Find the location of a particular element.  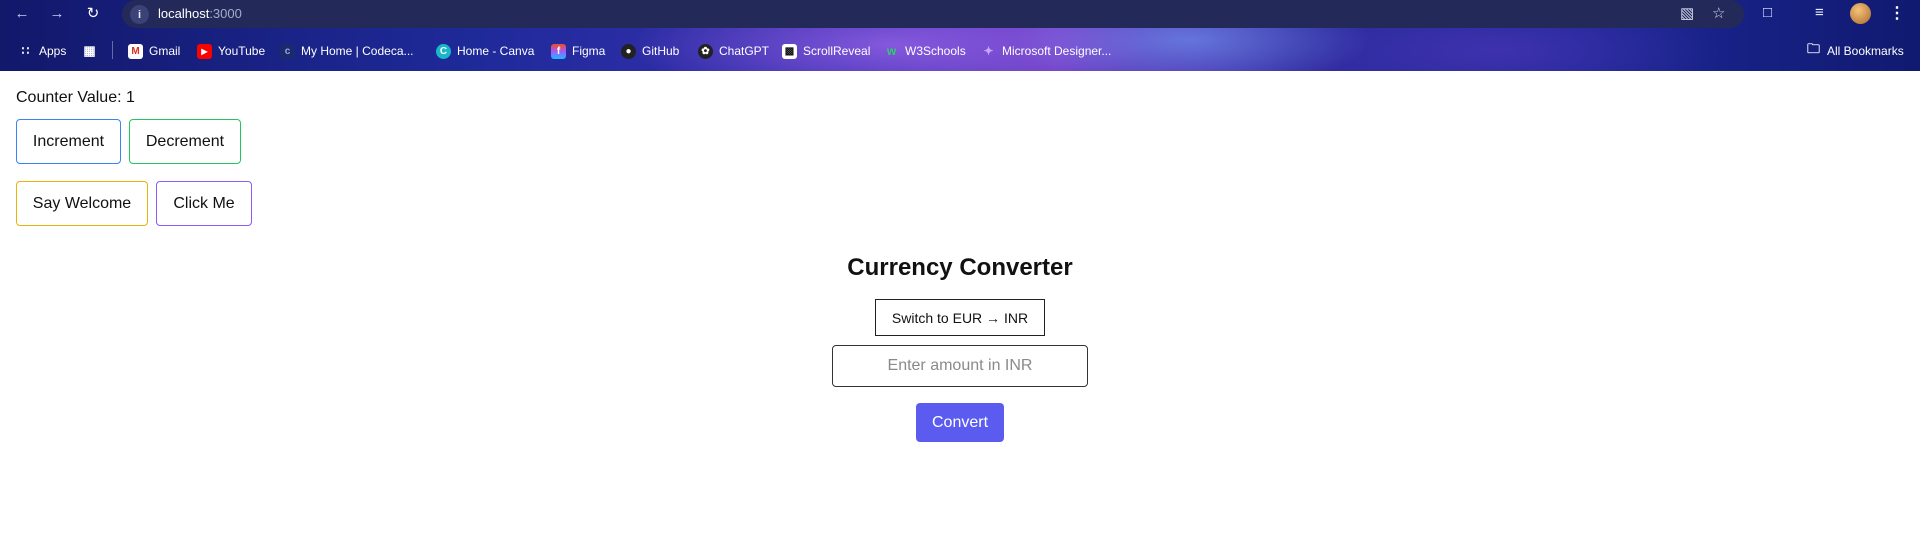

figma-icon: f is located at coordinates (558, 51).